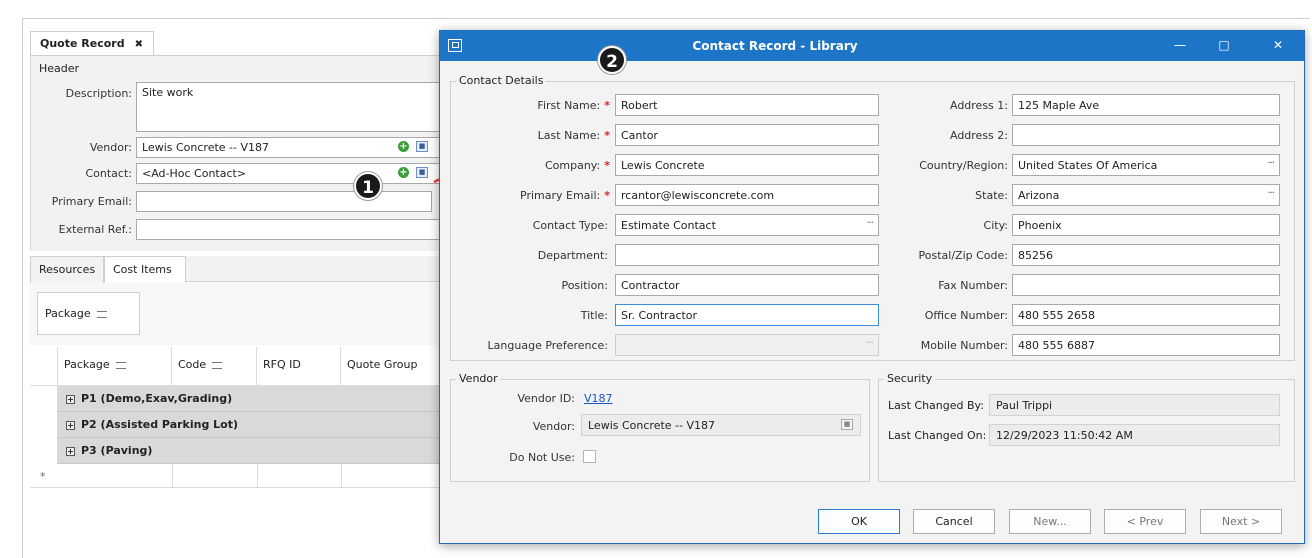  What do you see at coordinates (910, 378) in the screenshot?
I see `security-legend: Security` at bounding box center [910, 378].